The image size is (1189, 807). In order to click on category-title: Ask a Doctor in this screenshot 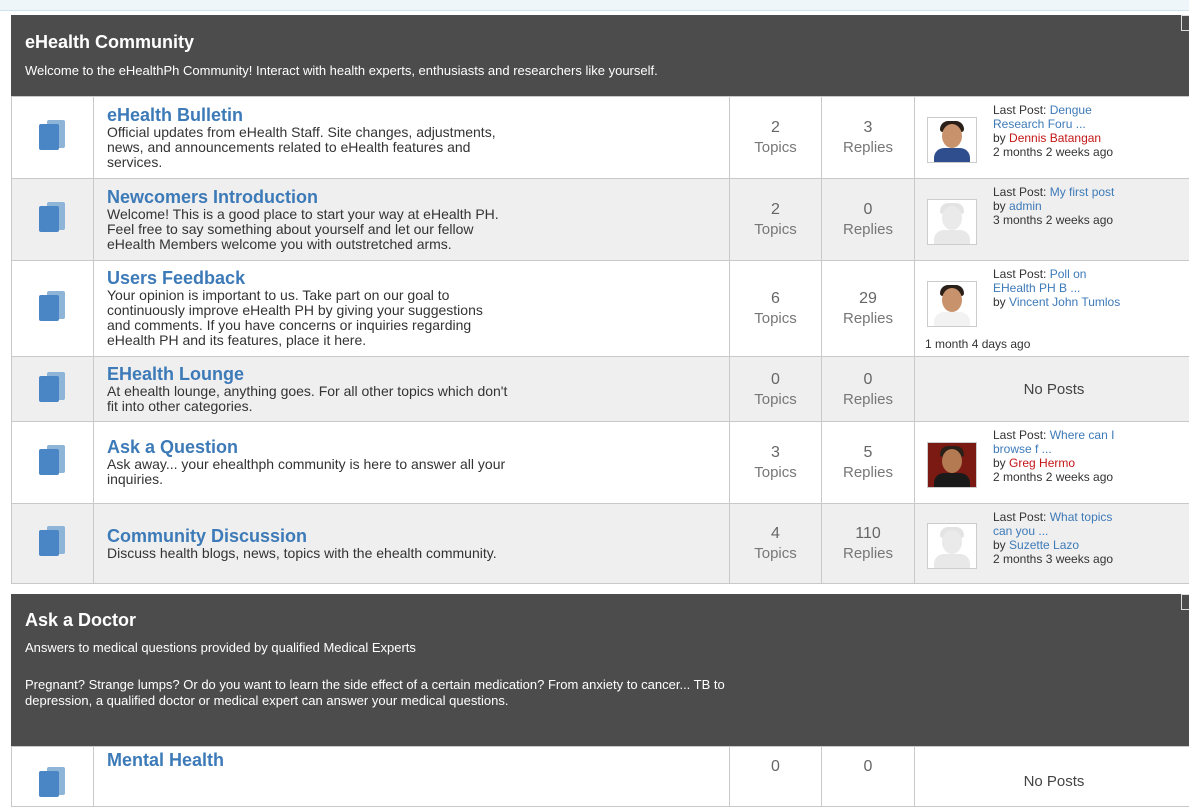, I will do `click(80, 620)`.